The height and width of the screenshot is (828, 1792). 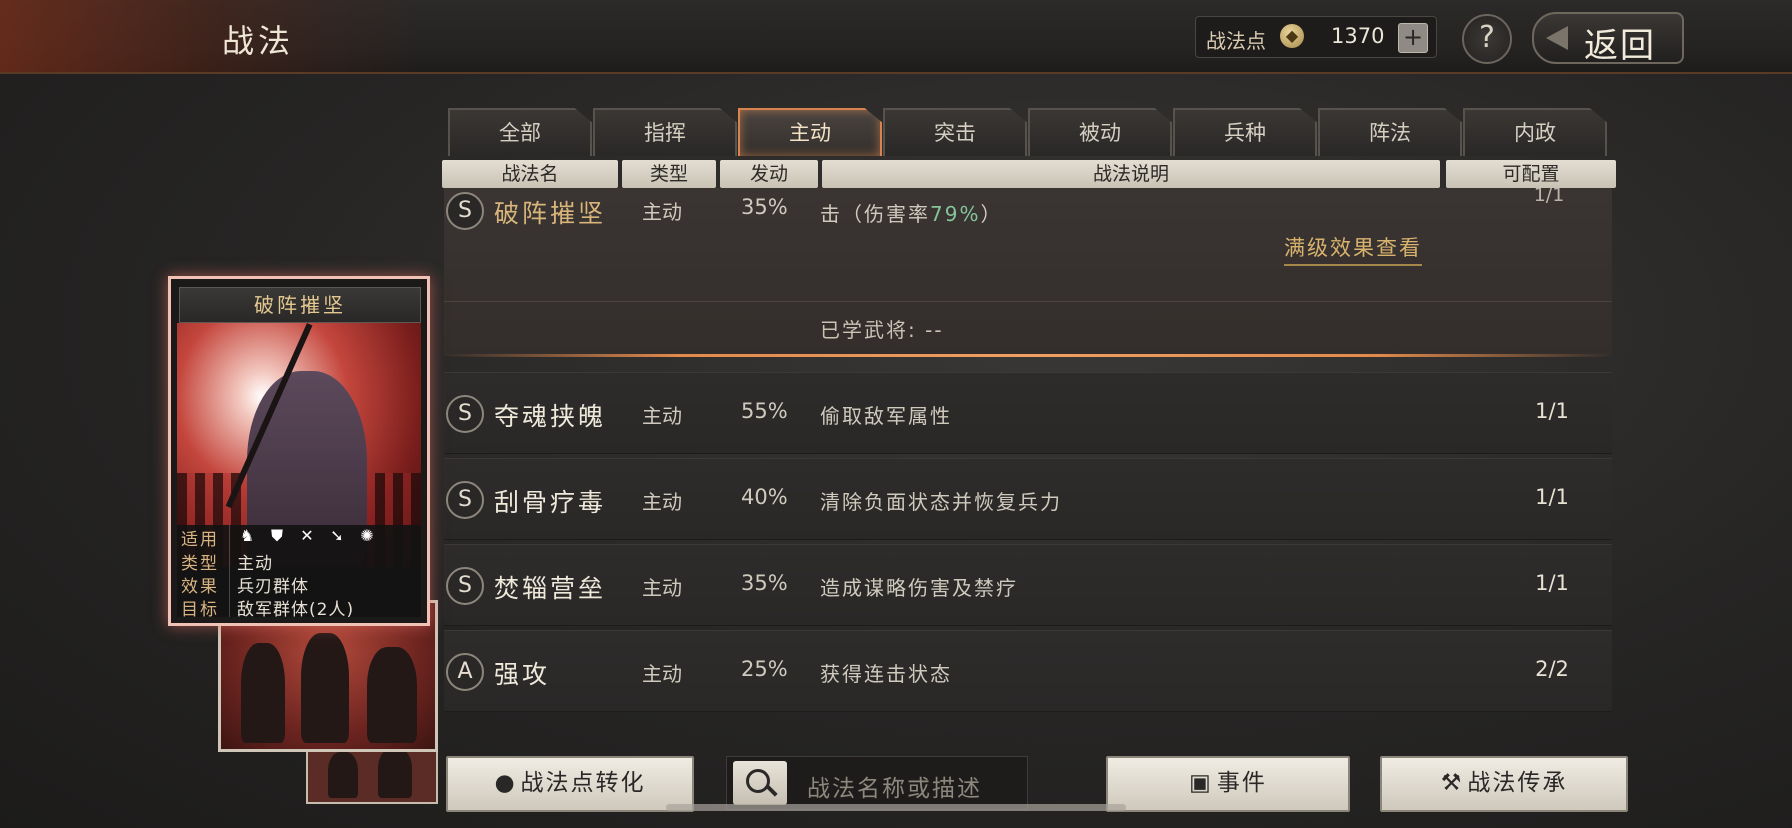 What do you see at coordinates (868, 330) in the screenshot?
I see `learned-label: 已学武将:` at bounding box center [868, 330].